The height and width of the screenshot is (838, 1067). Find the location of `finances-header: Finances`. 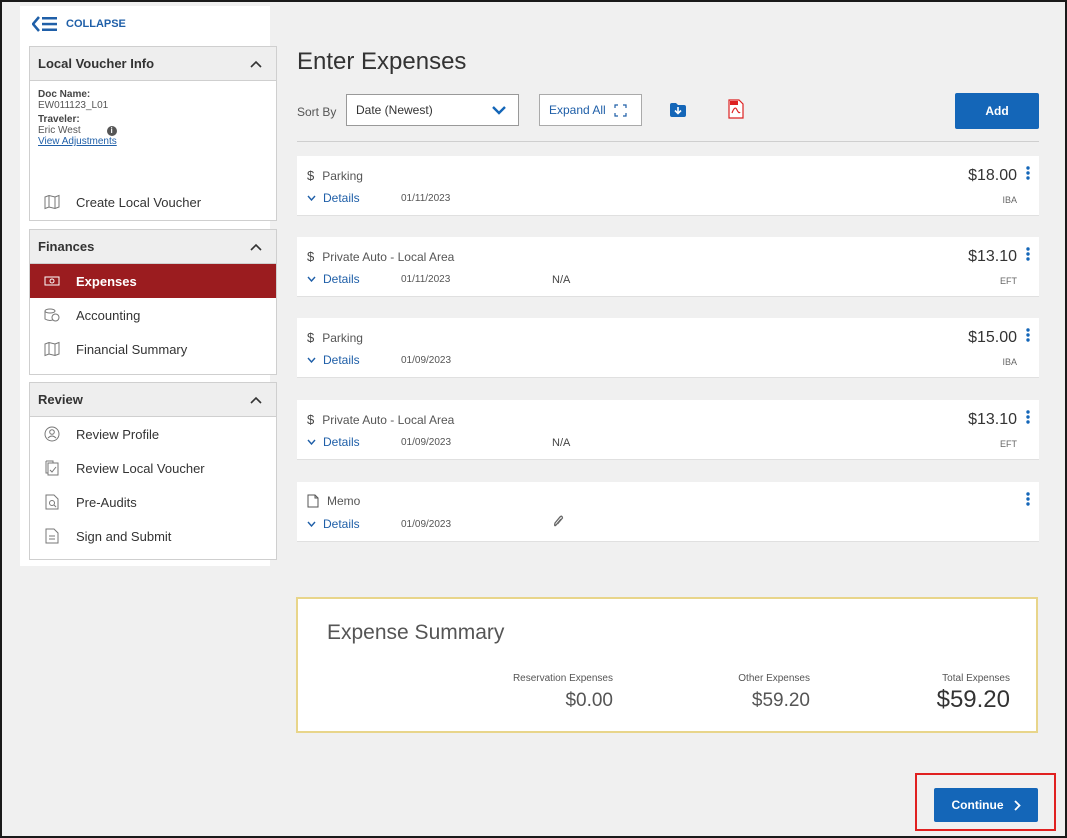

finances-header: Finances is located at coordinates (153, 247).